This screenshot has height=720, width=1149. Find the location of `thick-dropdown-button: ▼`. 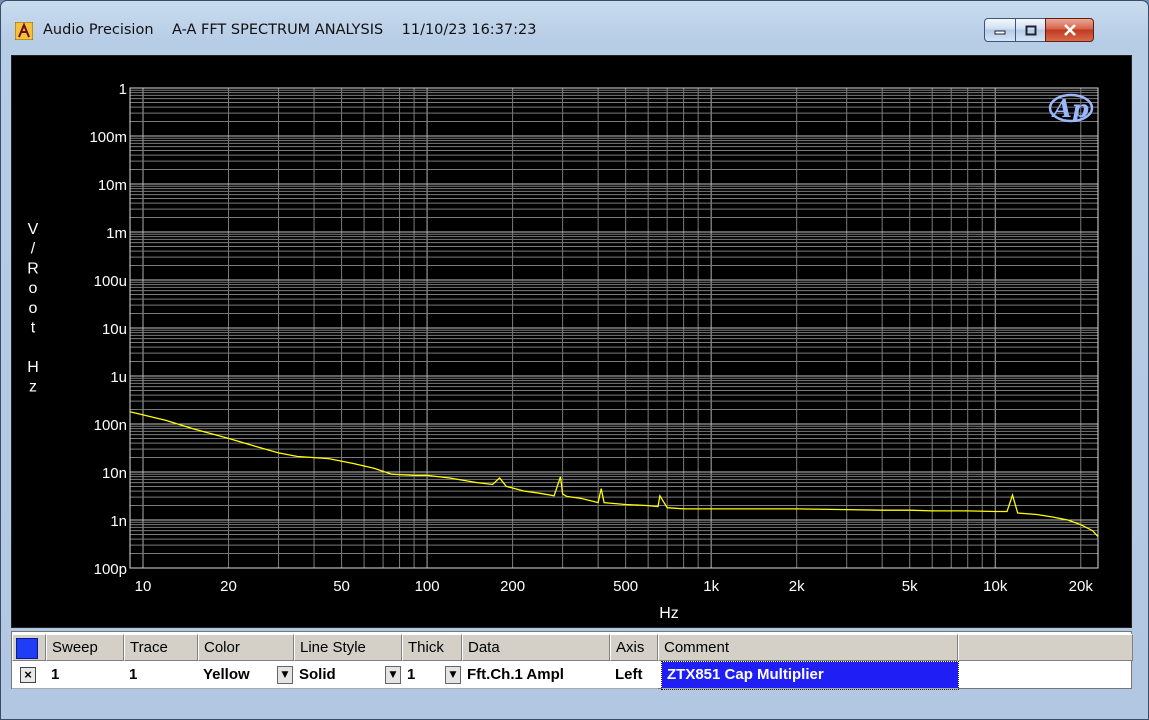

thick-dropdown-button: ▼ is located at coordinates (453, 675).